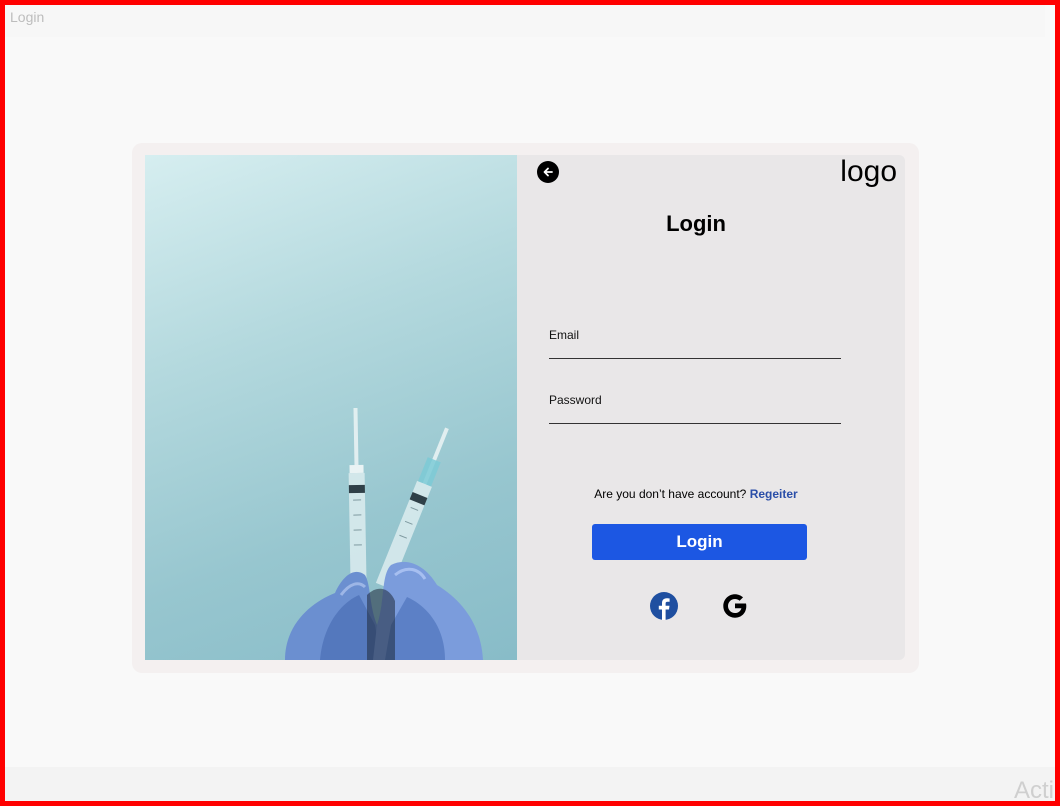 The height and width of the screenshot is (806, 1060). What do you see at coordinates (1034, 789) in the screenshot?
I see `watermark: Acti` at bounding box center [1034, 789].